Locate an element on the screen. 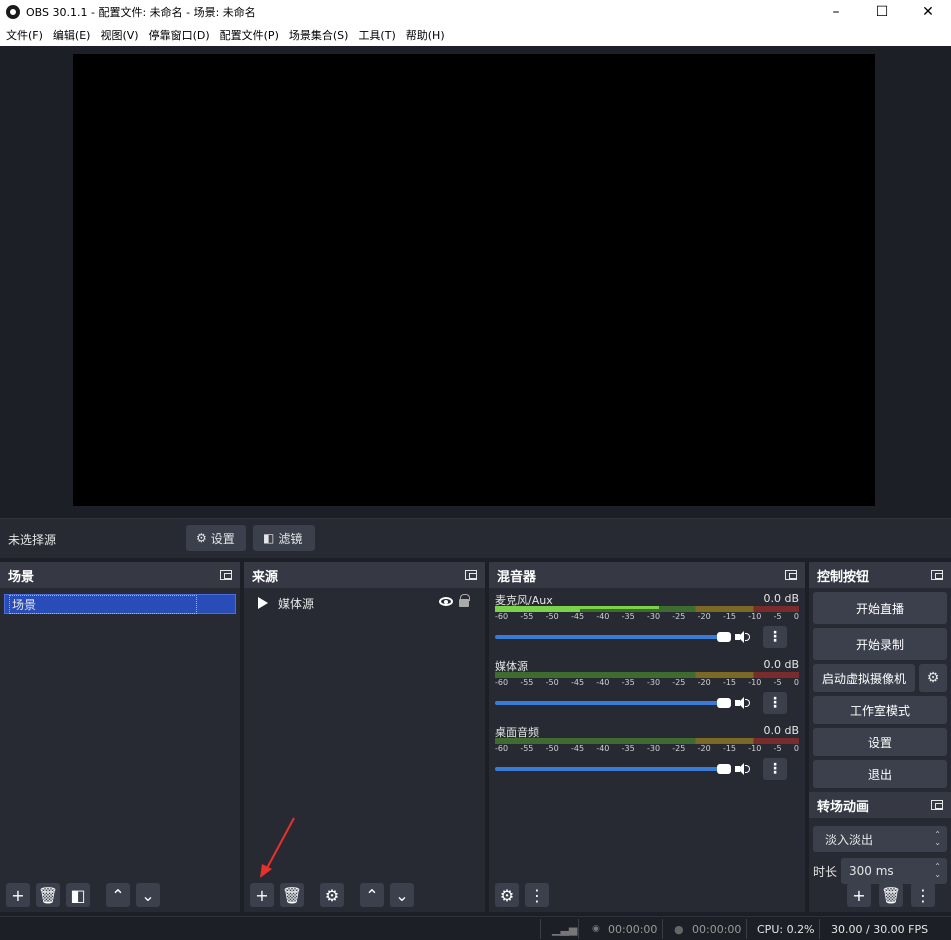 The width and height of the screenshot is (951, 940). remove-transition-button: 🗑 is located at coordinates (891, 895).